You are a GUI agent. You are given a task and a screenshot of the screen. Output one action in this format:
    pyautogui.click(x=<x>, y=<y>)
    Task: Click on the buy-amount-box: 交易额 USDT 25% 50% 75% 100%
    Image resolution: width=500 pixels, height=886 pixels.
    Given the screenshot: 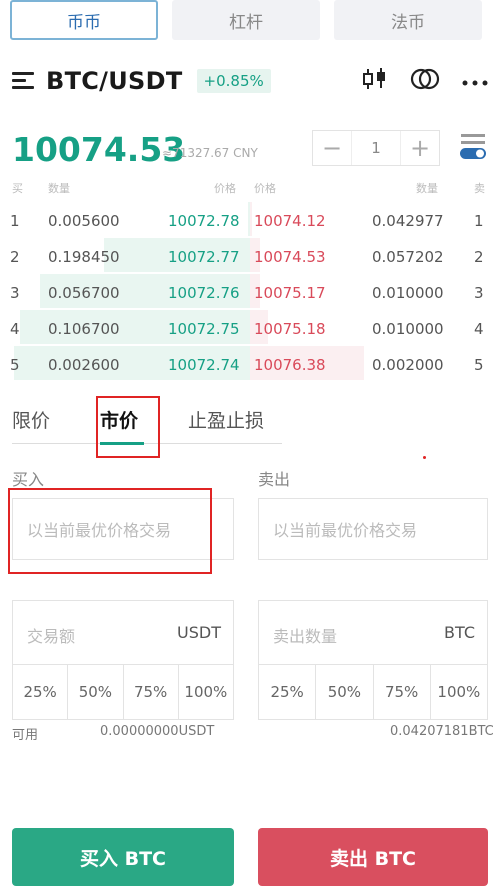 What is the action you would take?
    pyautogui.click(x=123, y=660)
    